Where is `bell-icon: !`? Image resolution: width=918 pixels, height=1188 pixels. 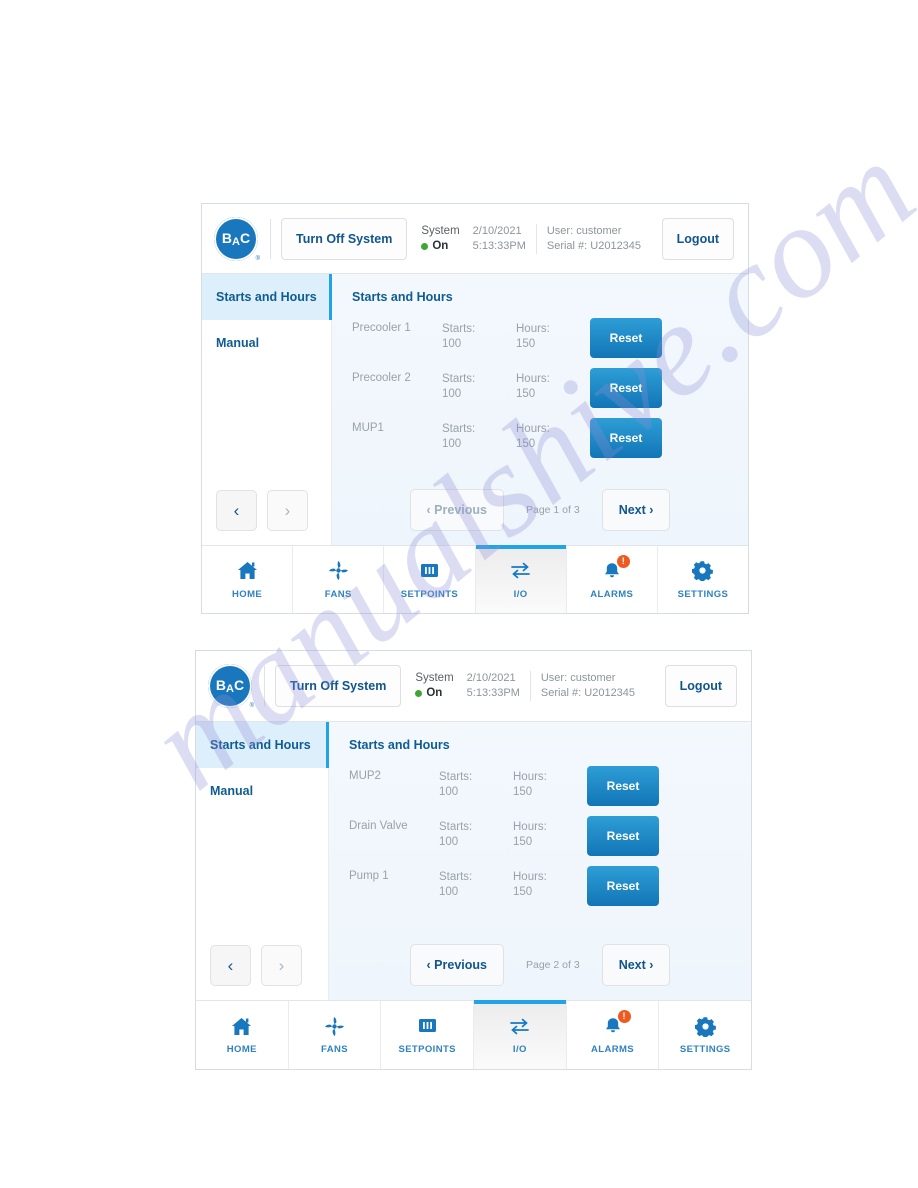 bell-icon: ! is located at coordinates (617, 1023).